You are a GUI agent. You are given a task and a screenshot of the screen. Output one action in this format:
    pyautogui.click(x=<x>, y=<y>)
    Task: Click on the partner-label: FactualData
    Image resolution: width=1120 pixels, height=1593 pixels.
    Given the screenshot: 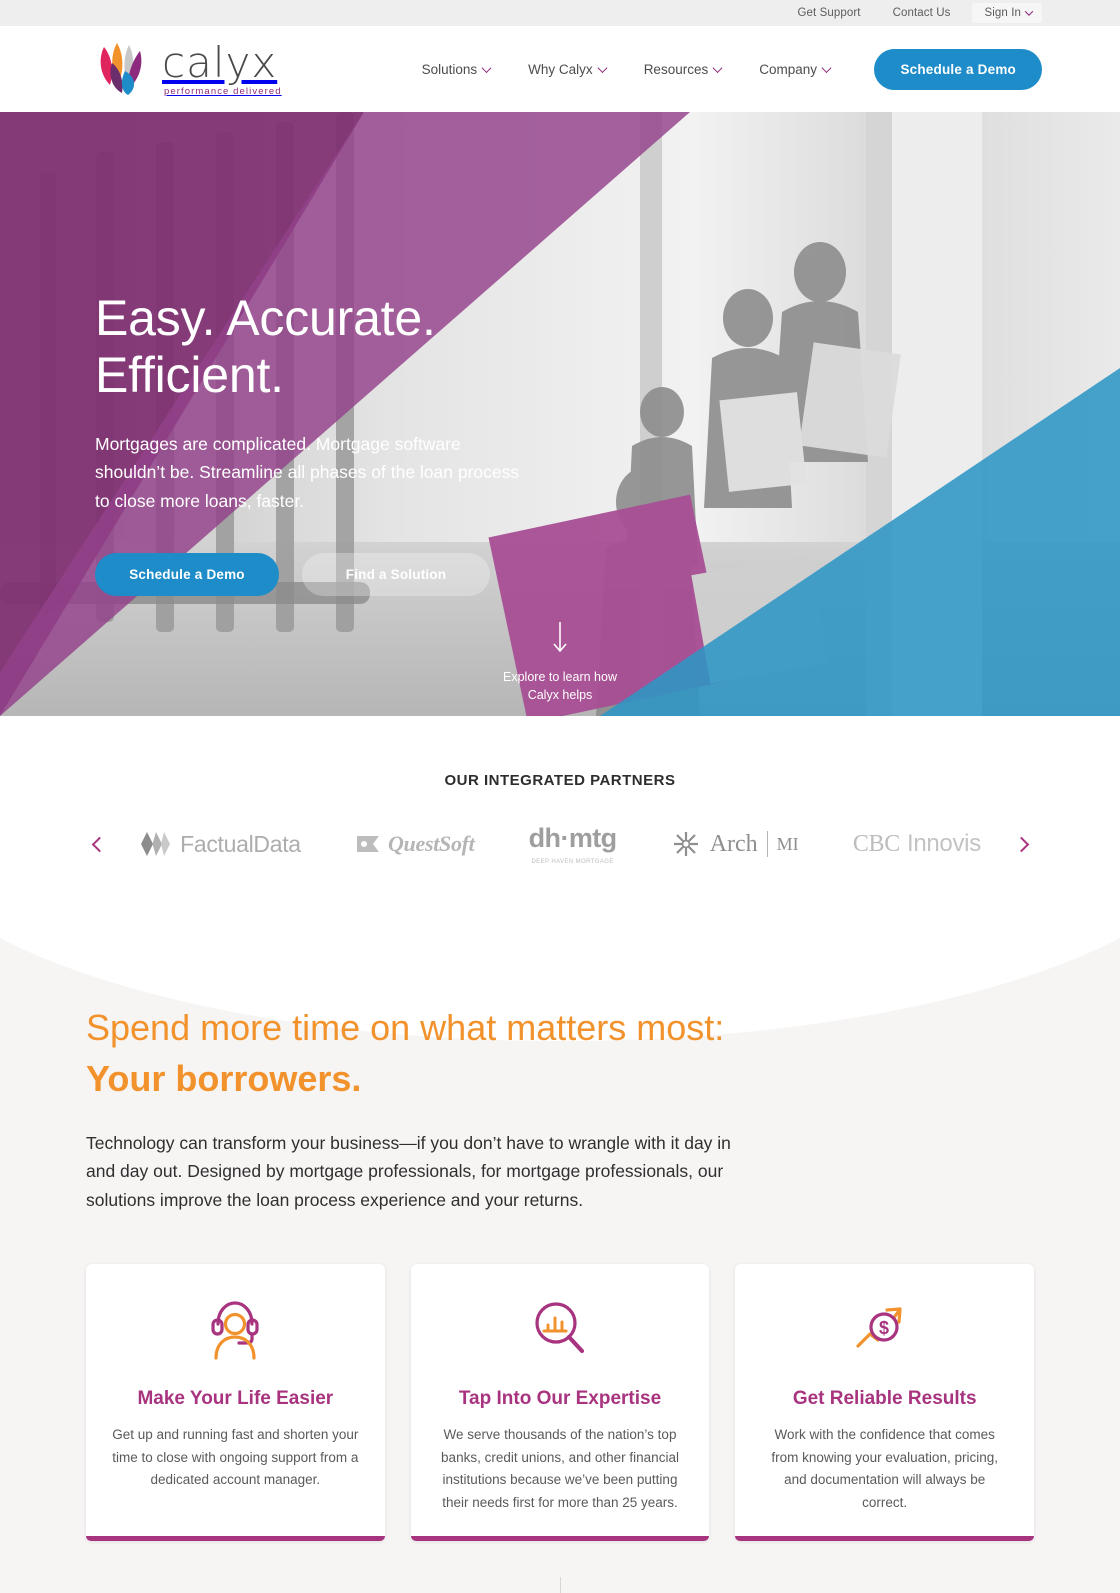 What is the action you would take?
    pyautogui.click(x=240, y=843)
    